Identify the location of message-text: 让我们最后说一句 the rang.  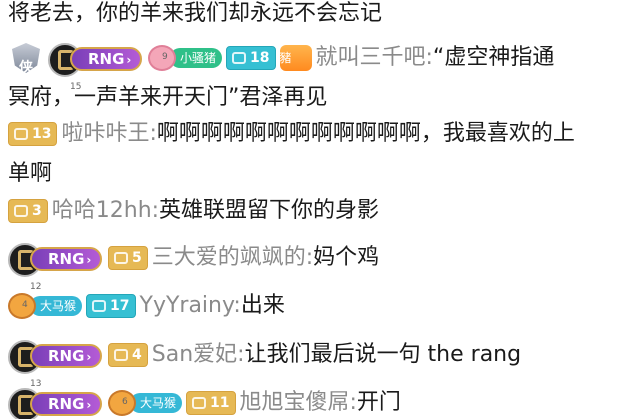
(383, 354).